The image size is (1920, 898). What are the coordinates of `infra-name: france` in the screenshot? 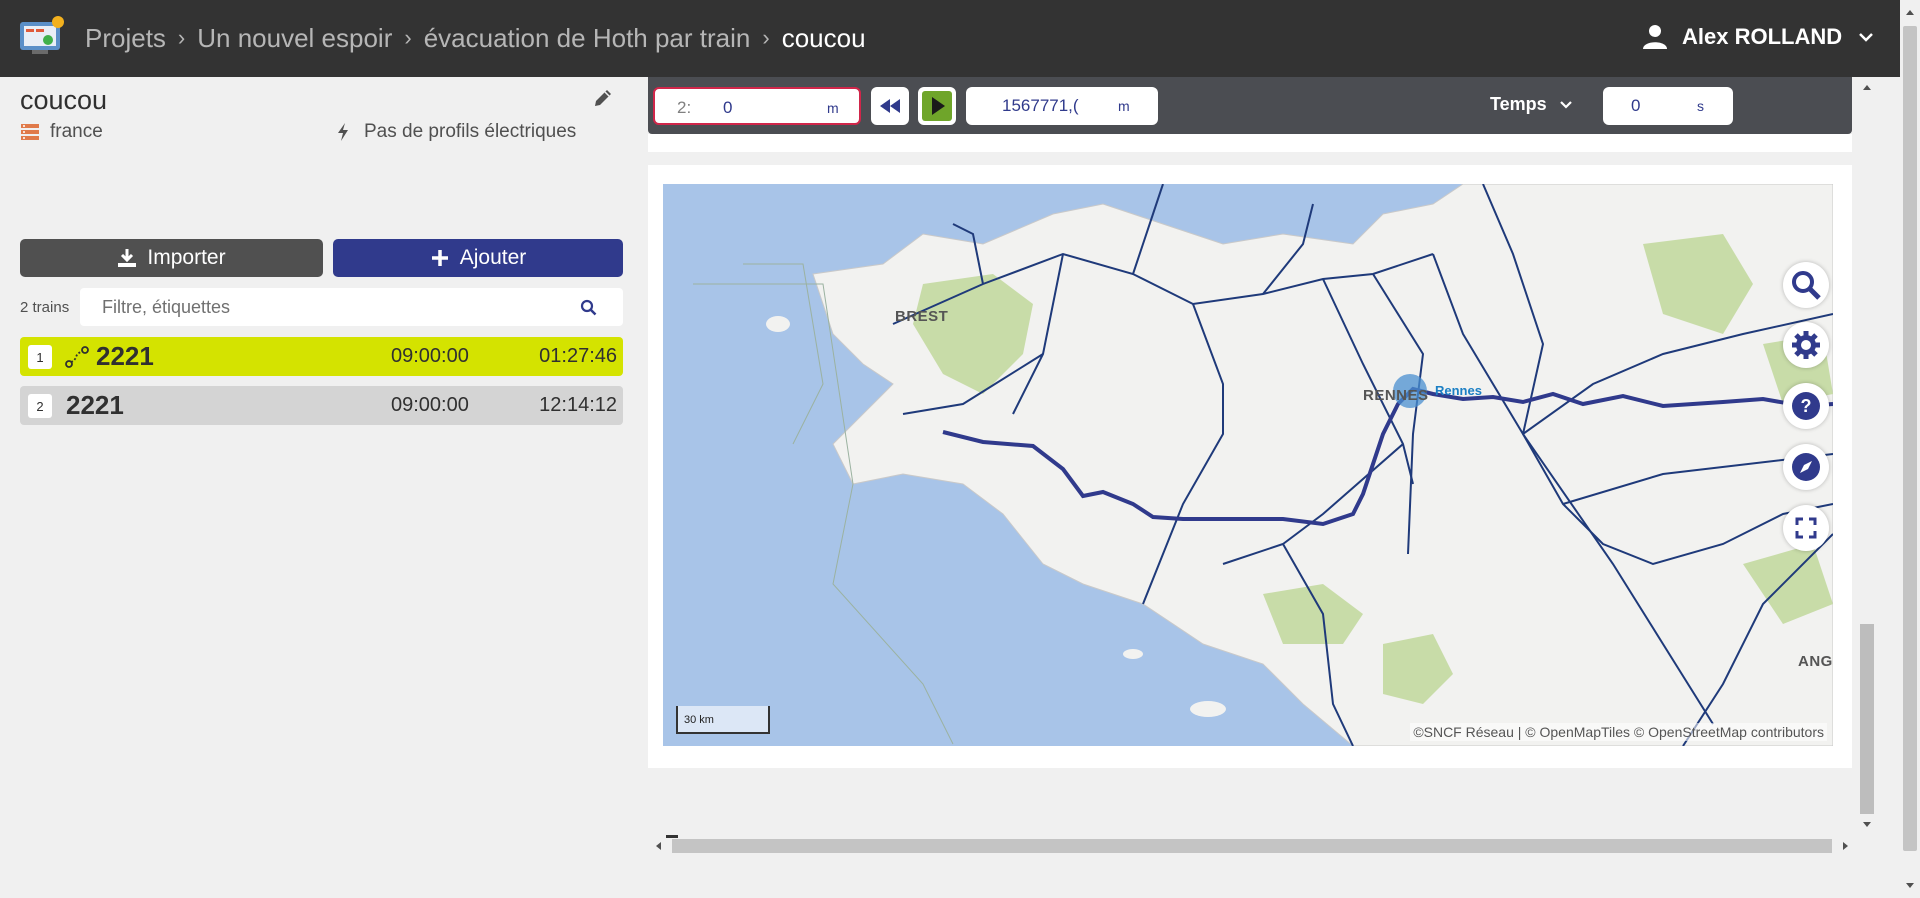 It's located at (76, 131).